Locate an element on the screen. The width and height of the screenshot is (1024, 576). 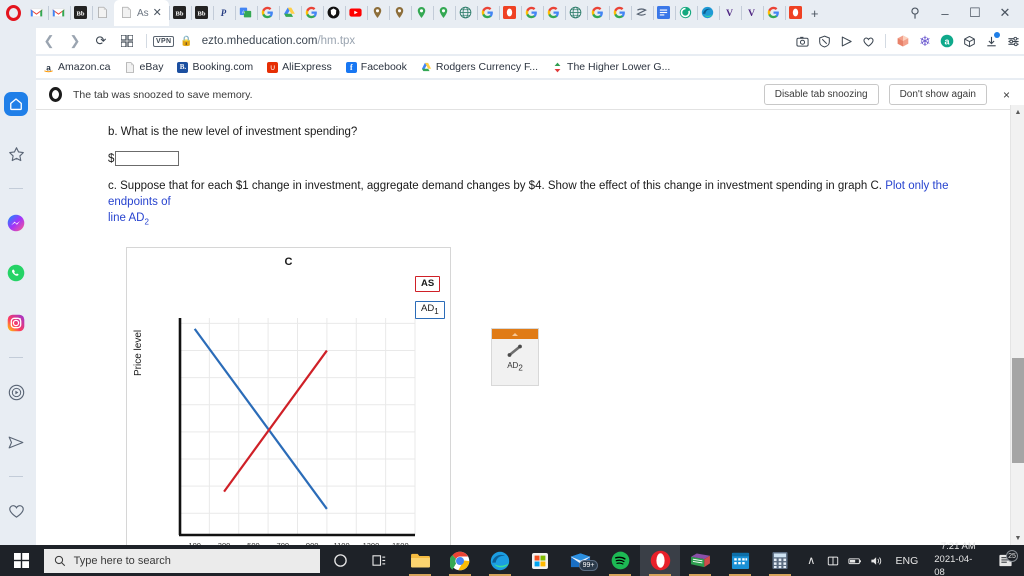
question-c-link2: line AD is located at coordinates (126, 218).